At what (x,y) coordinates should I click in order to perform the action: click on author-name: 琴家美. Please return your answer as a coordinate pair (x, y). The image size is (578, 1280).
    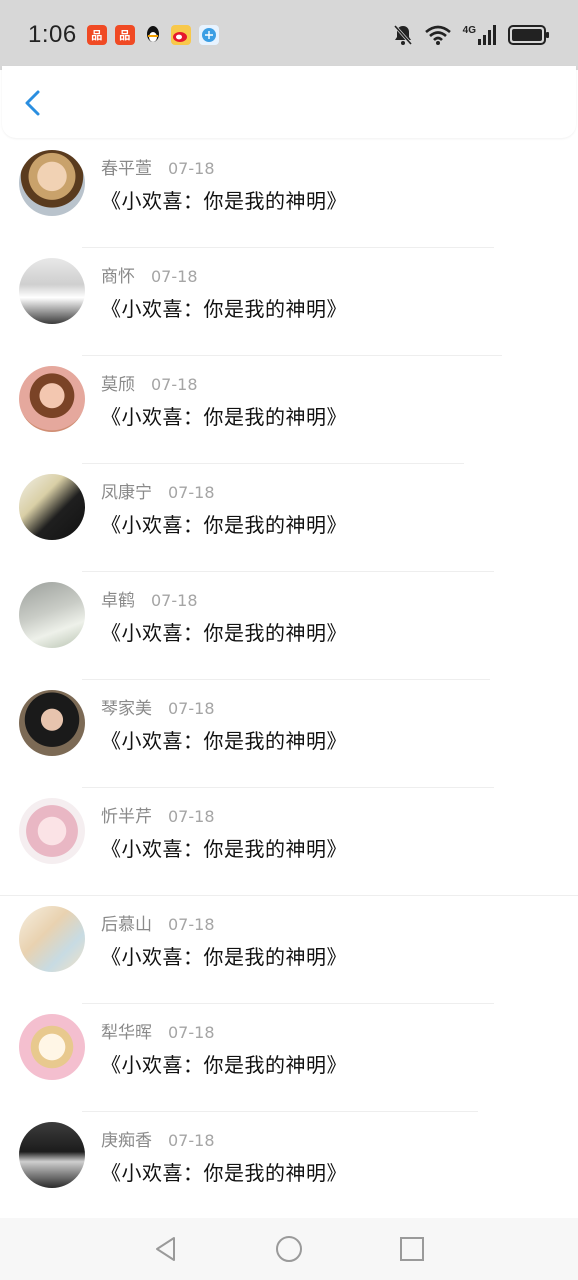
    Looking at the image, I should click on (126, 706).